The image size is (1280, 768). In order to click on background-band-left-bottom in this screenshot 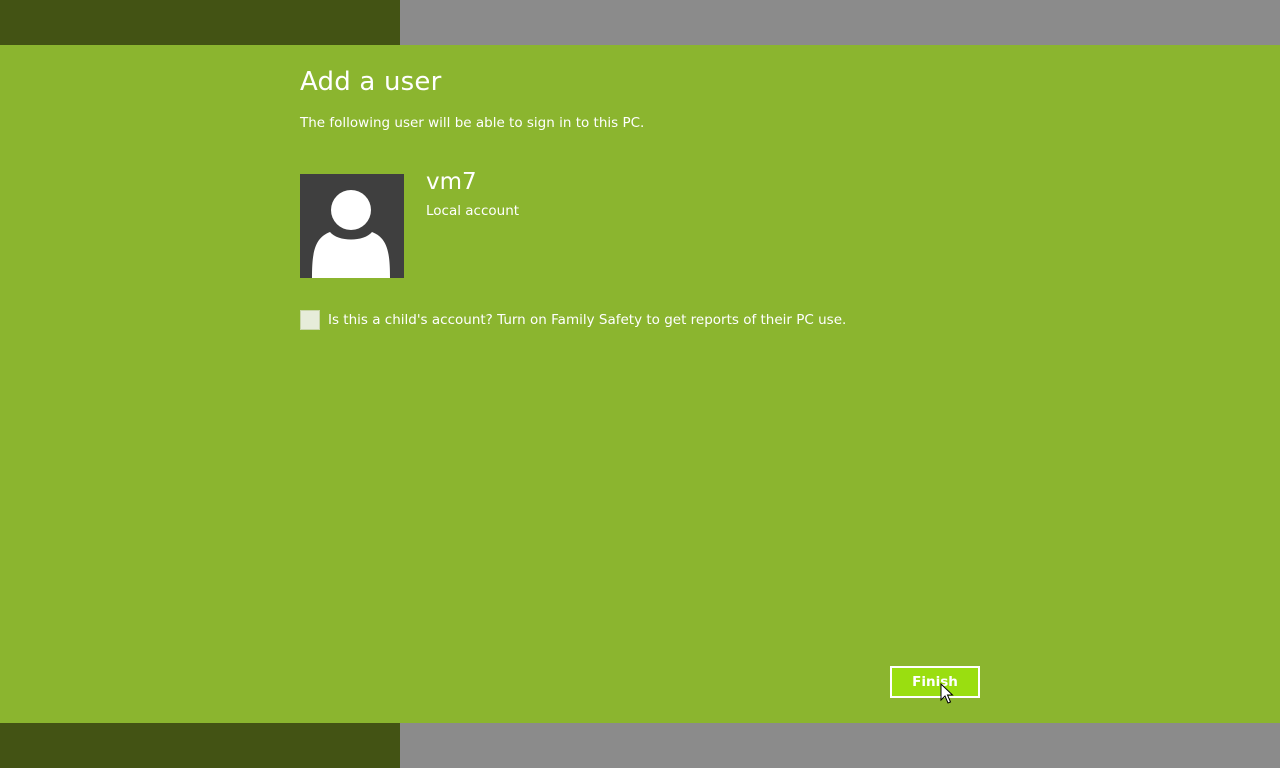, I will do `click(200, 745)`.